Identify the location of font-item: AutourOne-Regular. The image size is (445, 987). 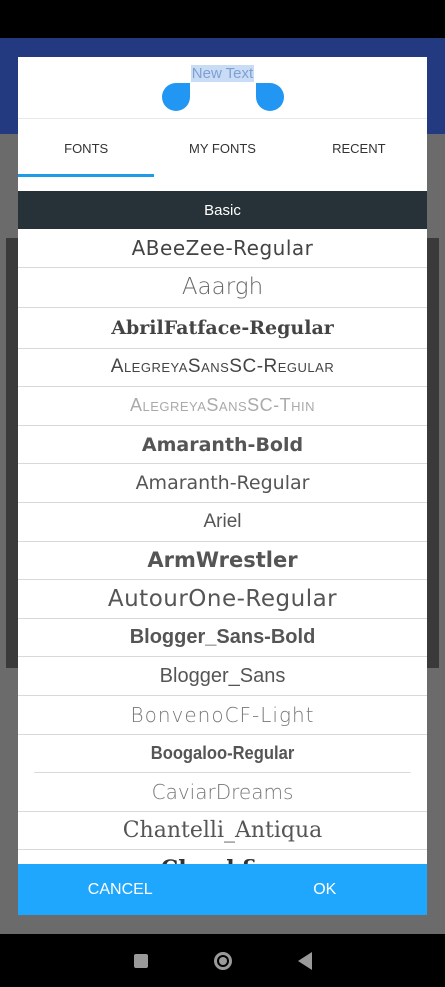
(222, 599).